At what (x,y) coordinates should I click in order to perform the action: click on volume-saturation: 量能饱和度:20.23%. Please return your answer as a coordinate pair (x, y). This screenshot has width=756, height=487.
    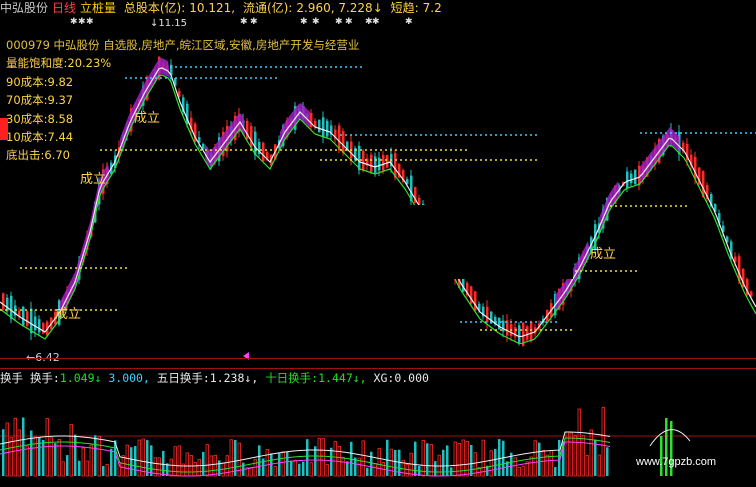
    Looking at the image, I should click on (59, 63).